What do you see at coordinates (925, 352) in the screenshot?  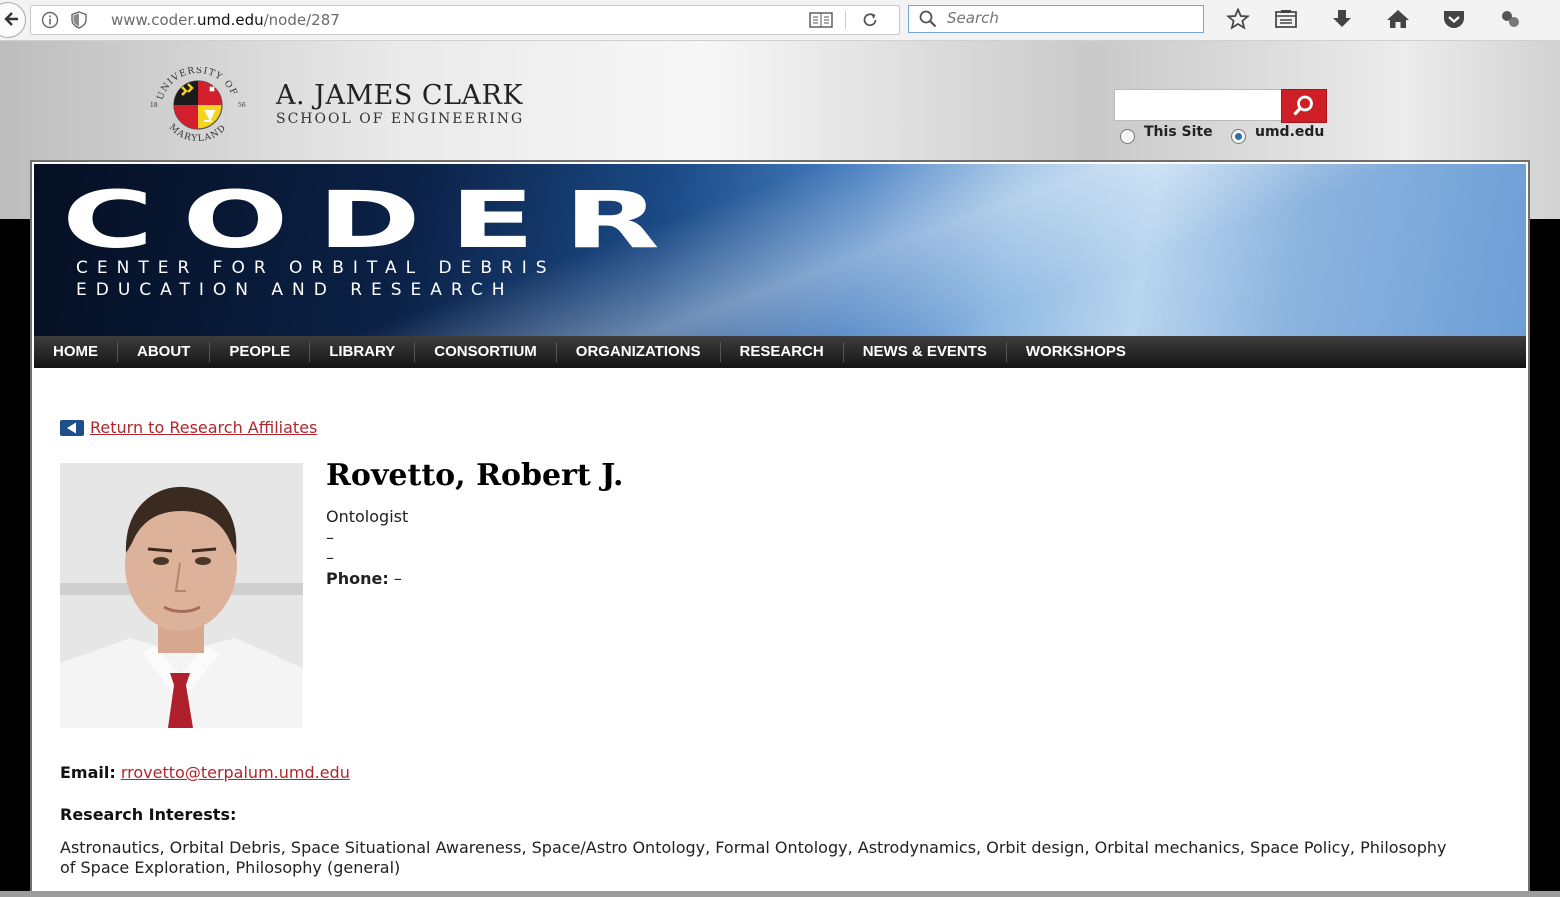 I see `nav-news-events: NEWS & EVENTS` at bounding box center [925, 352].